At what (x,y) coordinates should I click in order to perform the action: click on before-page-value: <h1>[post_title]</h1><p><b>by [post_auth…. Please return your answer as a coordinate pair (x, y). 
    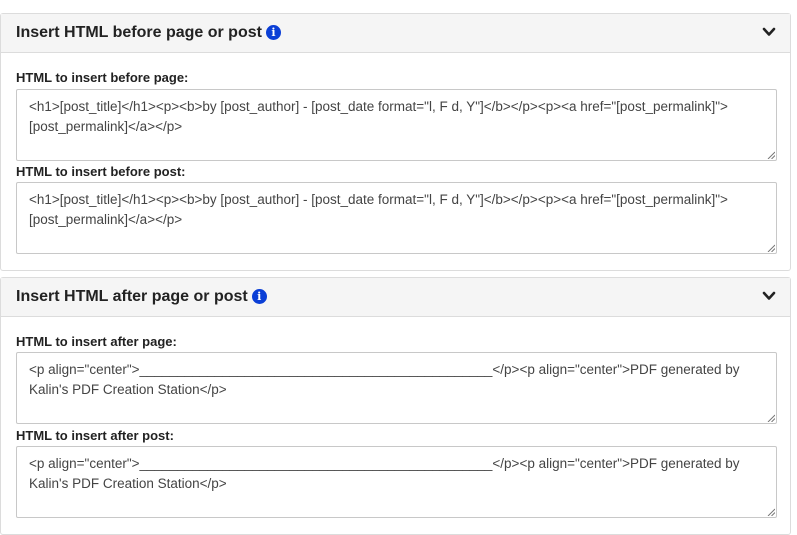
    Looking at the image, I should click on (378, 116).